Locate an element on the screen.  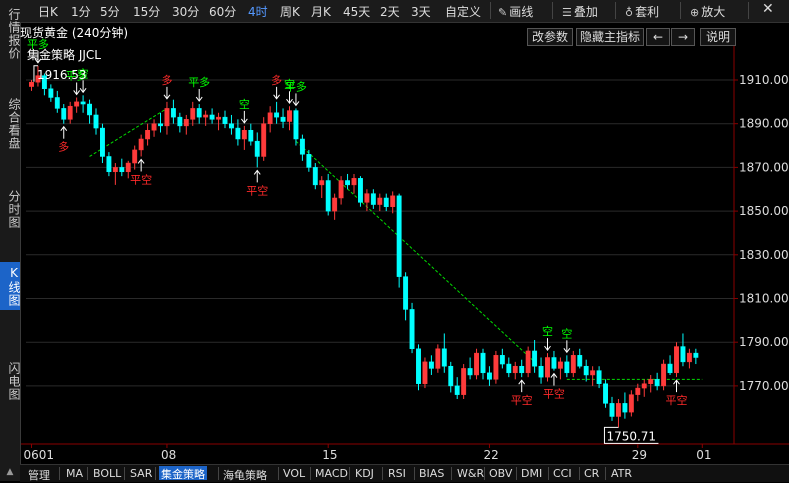
instrument-title: 现货黄金 (240分钟) is located at coordinates (74, 33).